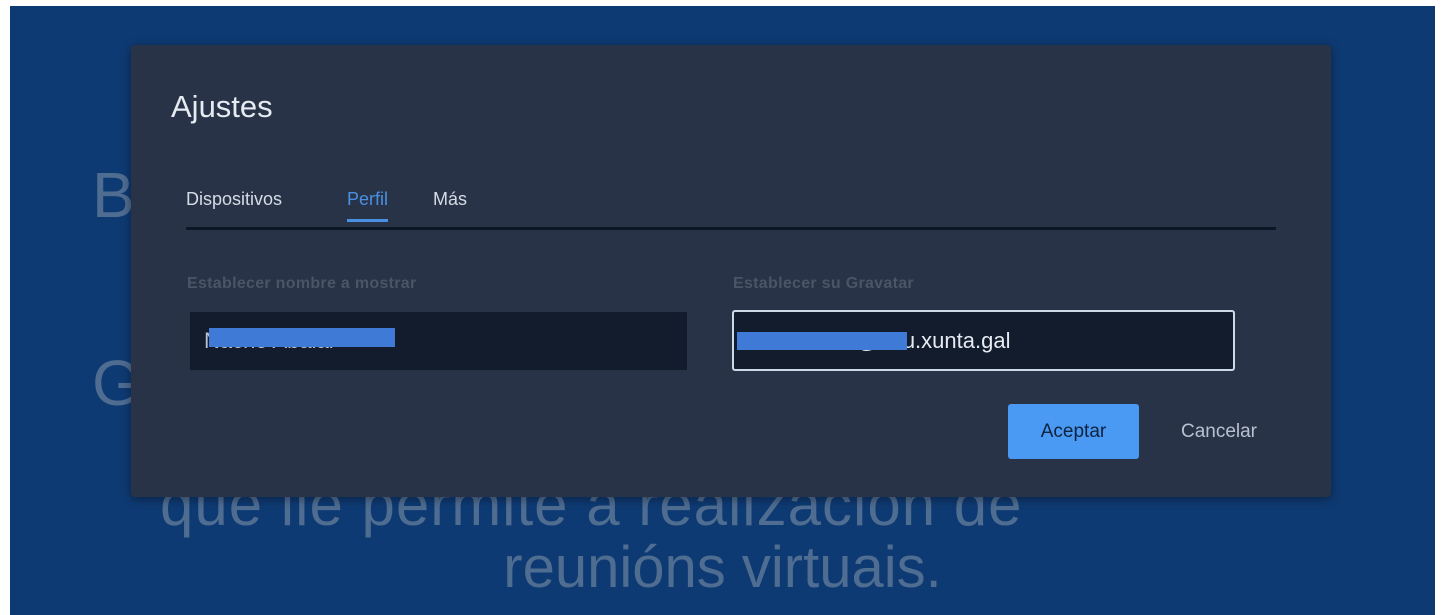 This screenshot has height=615, width=1441. I want to click on tab-more: Más, so click(450, 204).